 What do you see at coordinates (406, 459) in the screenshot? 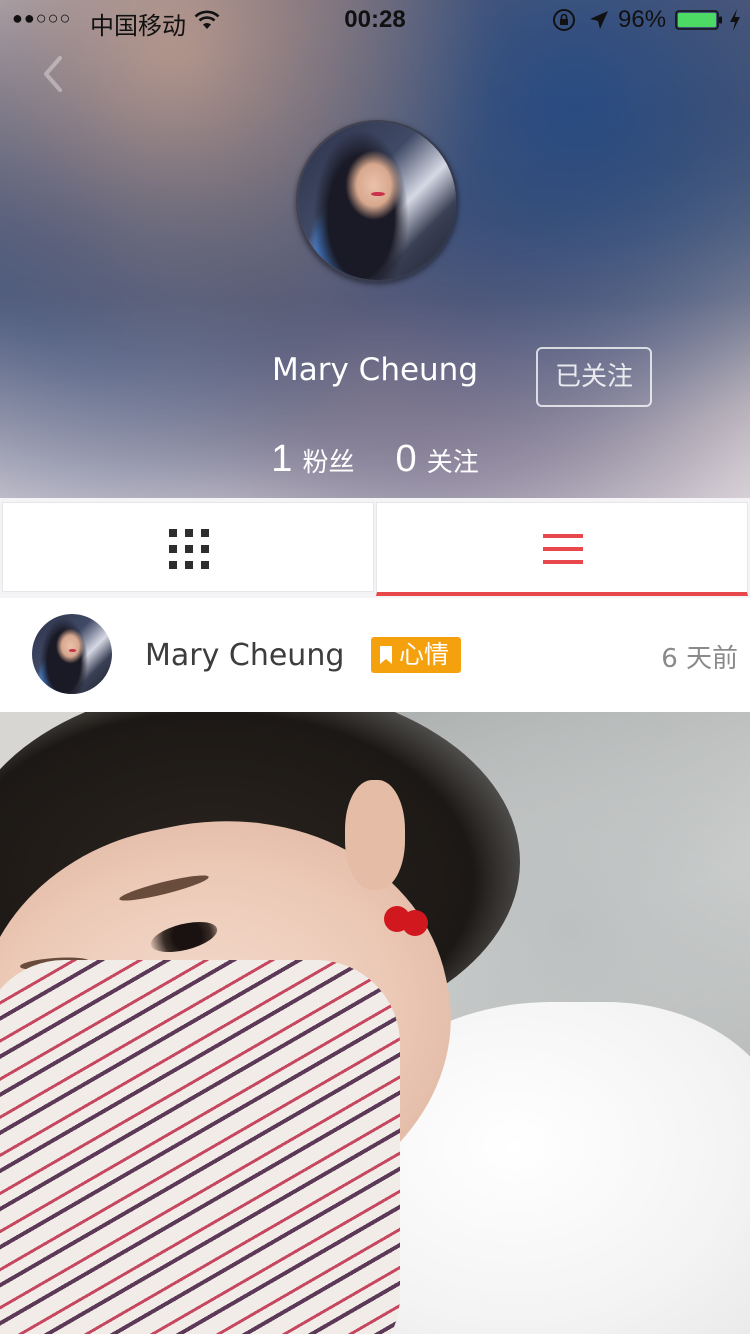
I see `following-count: 0` at bounding box center [406, 459].